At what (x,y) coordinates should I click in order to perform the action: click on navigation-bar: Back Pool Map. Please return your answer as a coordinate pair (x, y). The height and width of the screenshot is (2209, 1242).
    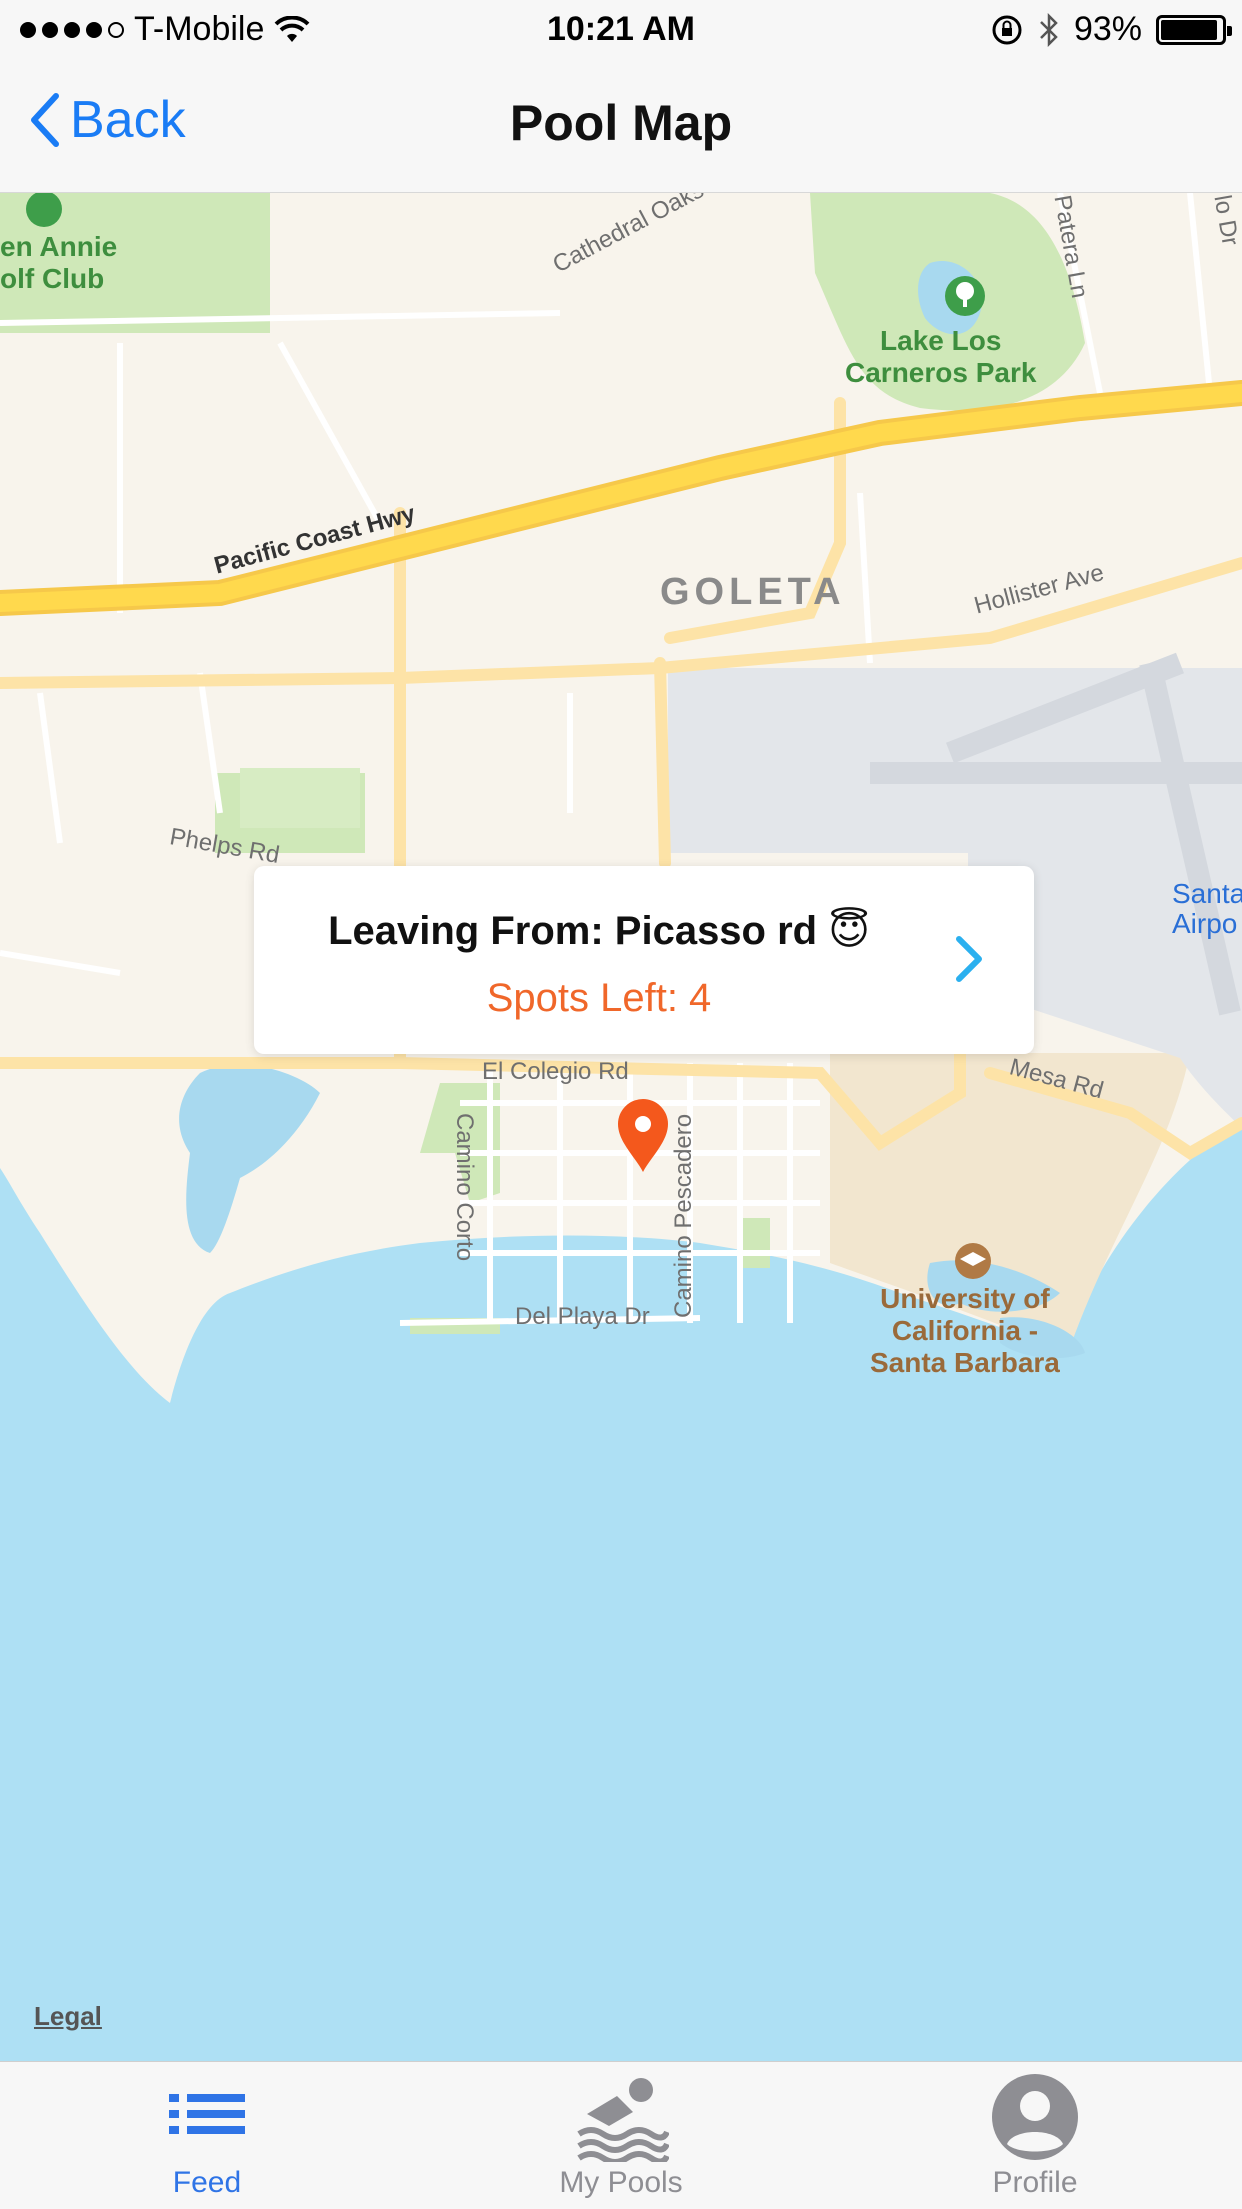
    Looking at the image, I should click on (621, 126).